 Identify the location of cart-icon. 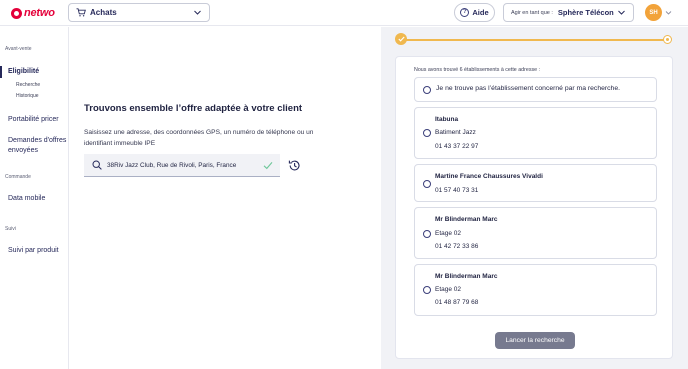
(81, 12).